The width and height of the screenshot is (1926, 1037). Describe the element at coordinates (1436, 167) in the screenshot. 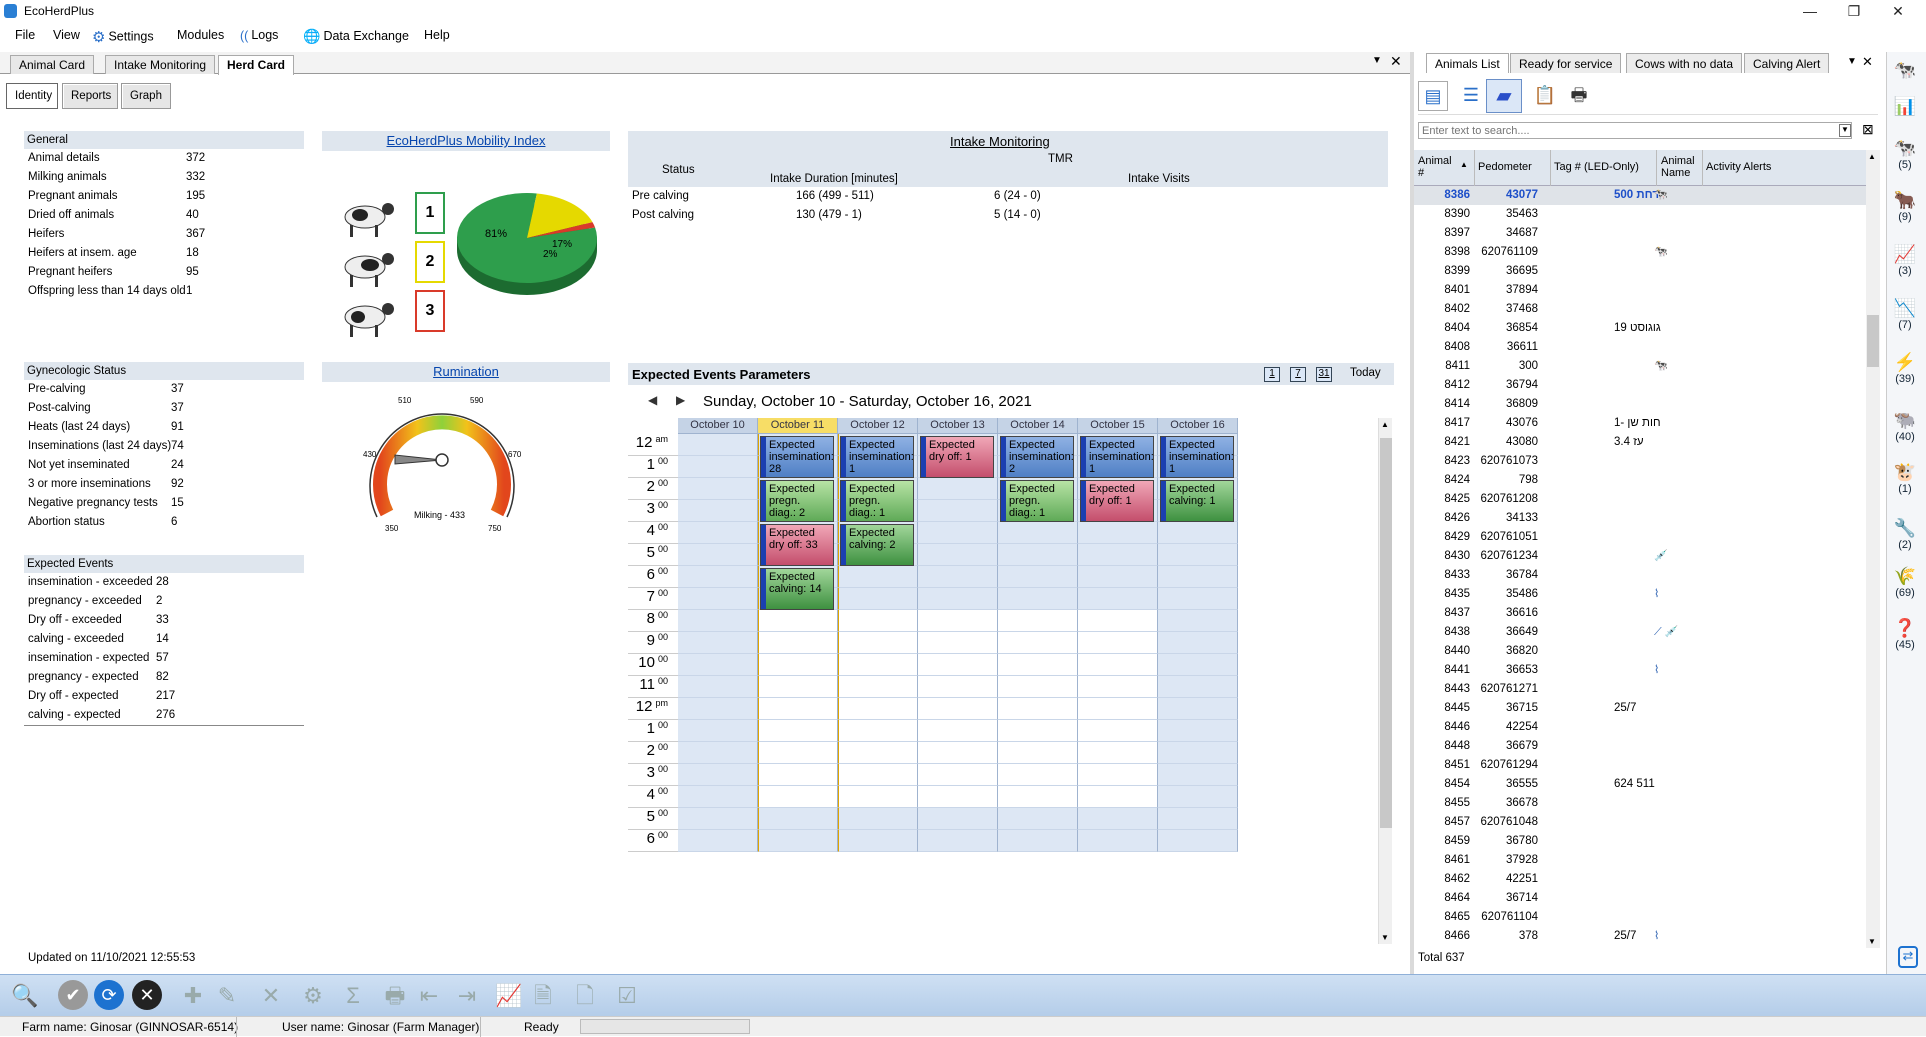

I see `col-animal-number: Animal #` at that location.